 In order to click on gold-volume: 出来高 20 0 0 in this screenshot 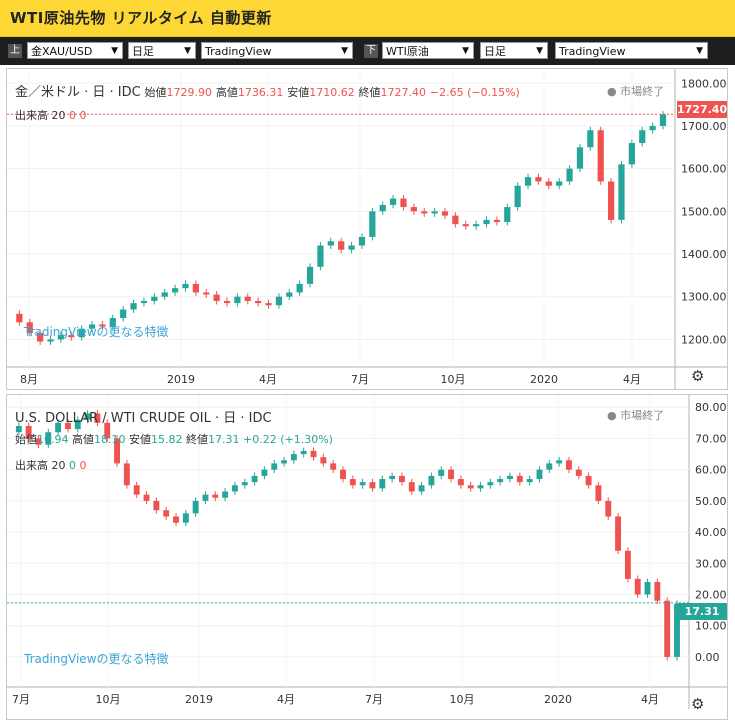, I will do `click(51, 115)`.